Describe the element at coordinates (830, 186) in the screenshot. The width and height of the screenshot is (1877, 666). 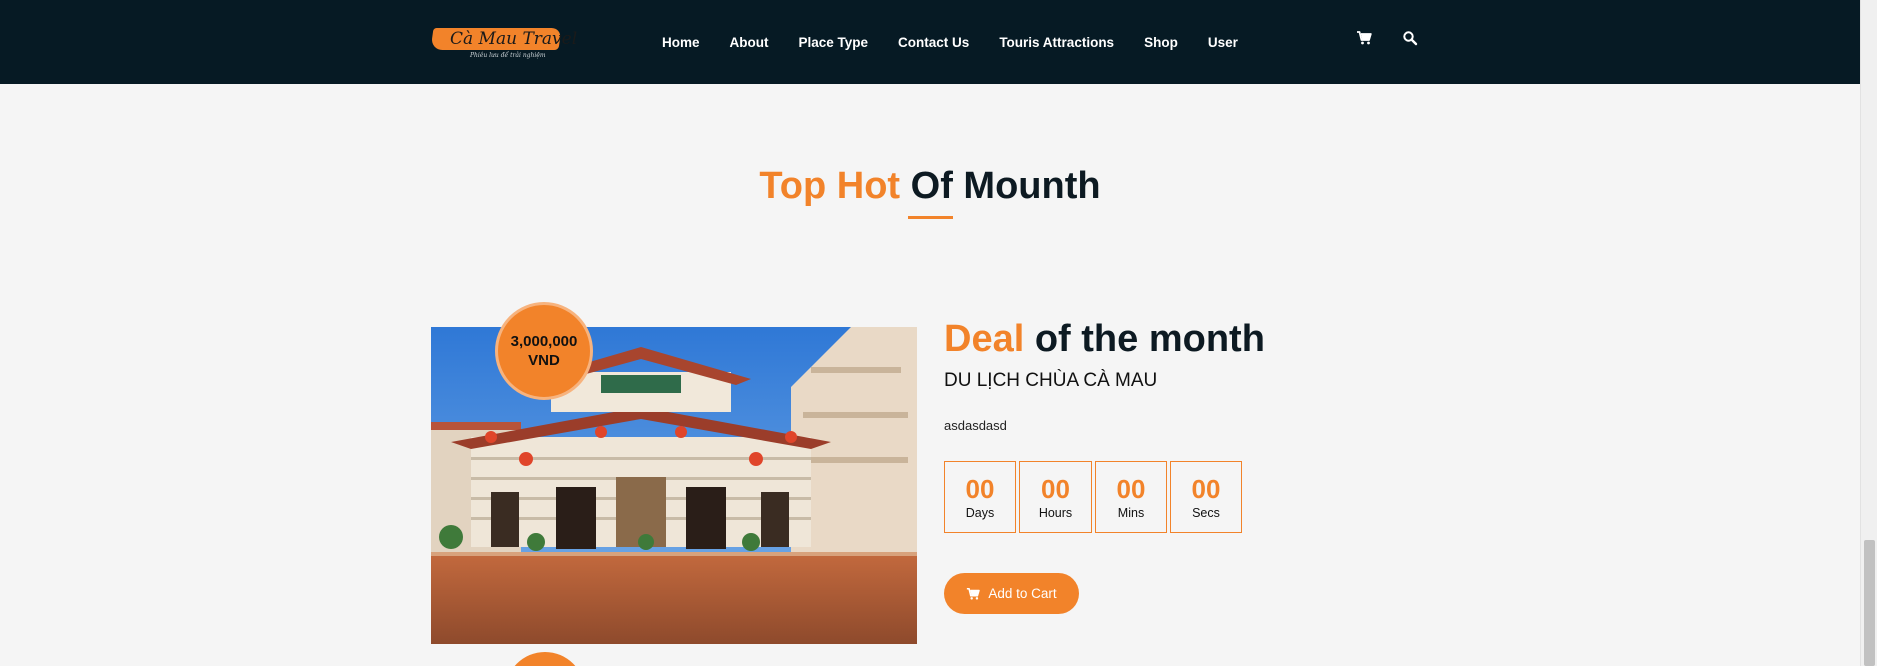
I see `section-title-highlight: Top Hot` at that location.